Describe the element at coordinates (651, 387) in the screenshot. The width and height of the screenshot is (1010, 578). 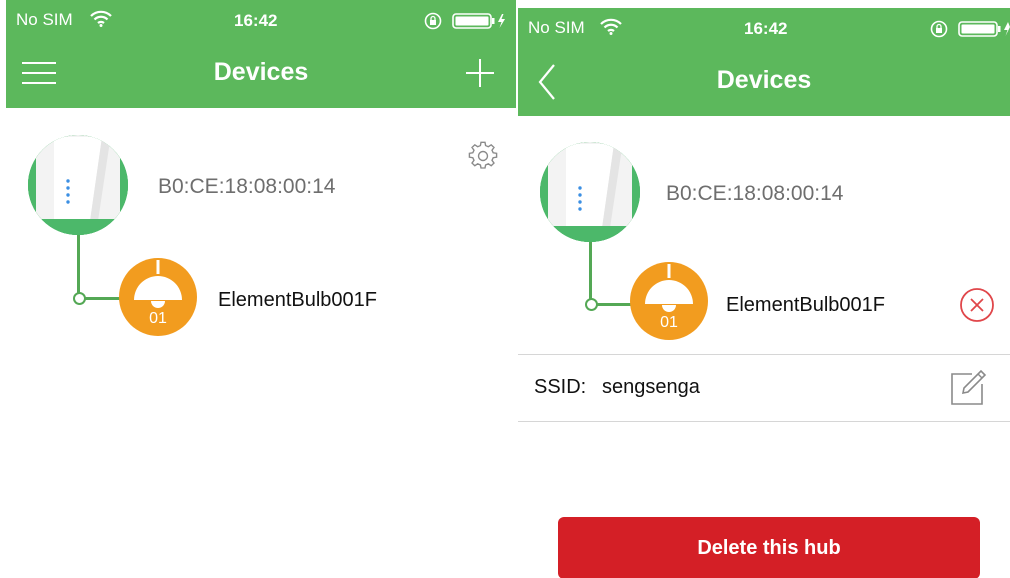
I see `ssid-value: sengsenga` at that location.